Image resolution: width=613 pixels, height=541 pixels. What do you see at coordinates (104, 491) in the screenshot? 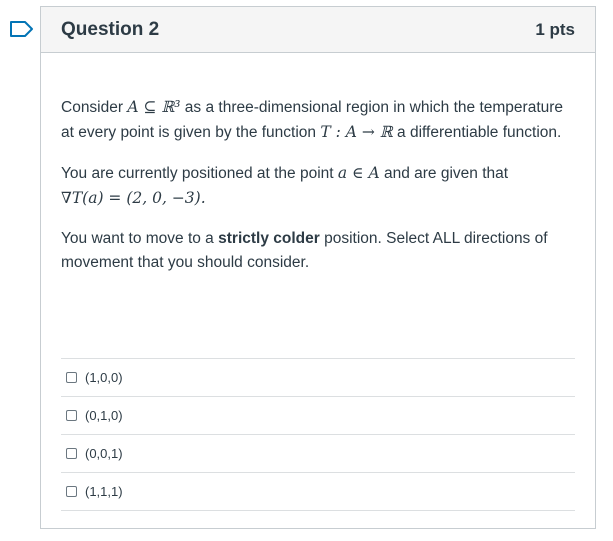
I see `answer-label: (1,1,1)` at bounding box center [104, 491].